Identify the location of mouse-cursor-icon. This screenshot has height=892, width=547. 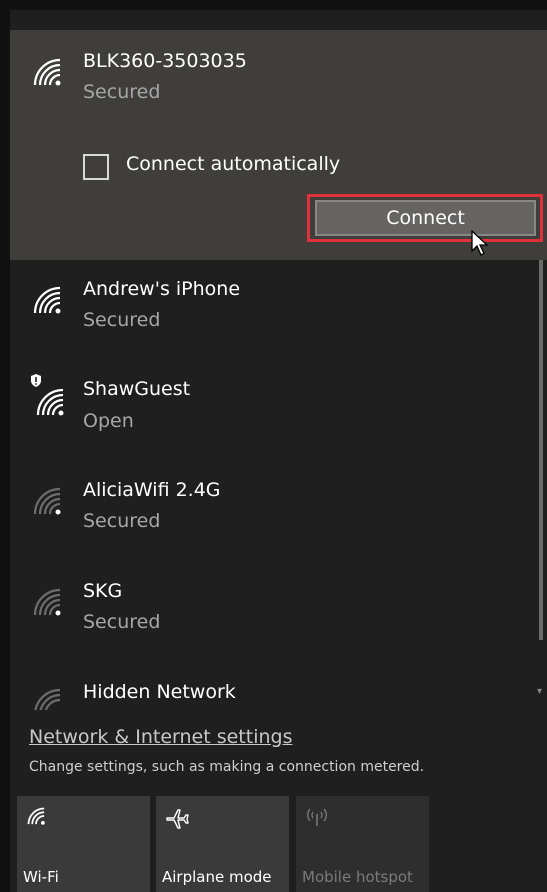
(480, 243).